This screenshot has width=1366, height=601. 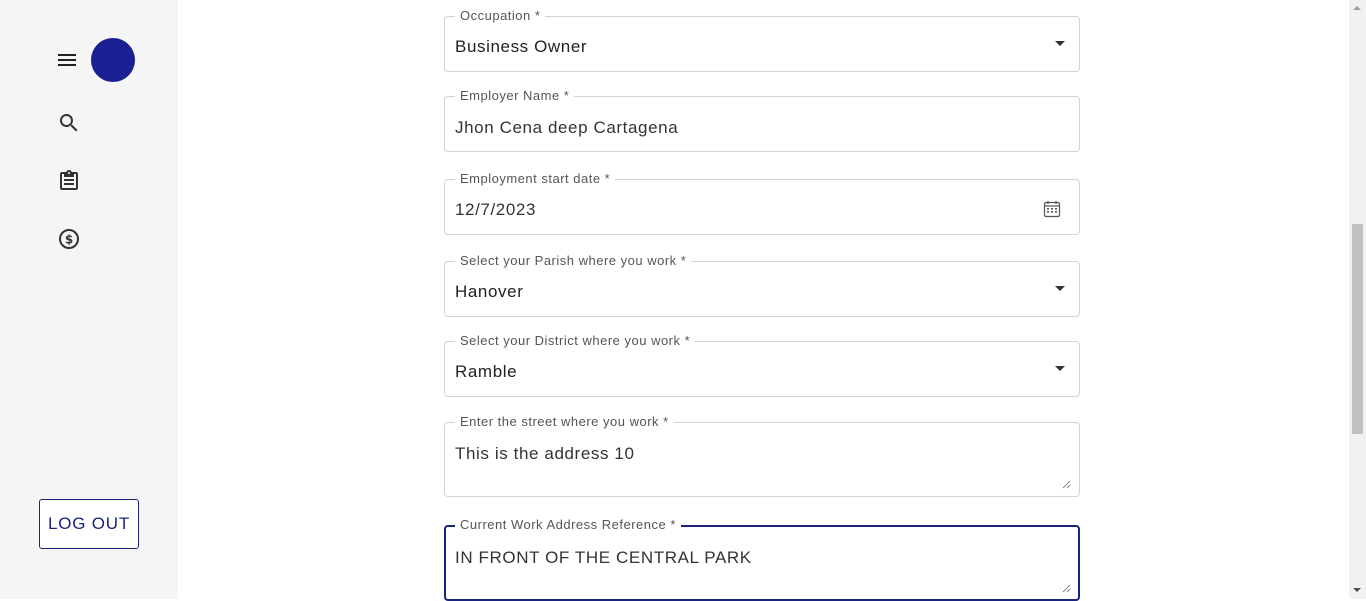 I want to click on occupation-value: Business Owner, so click(x=521, y=46).